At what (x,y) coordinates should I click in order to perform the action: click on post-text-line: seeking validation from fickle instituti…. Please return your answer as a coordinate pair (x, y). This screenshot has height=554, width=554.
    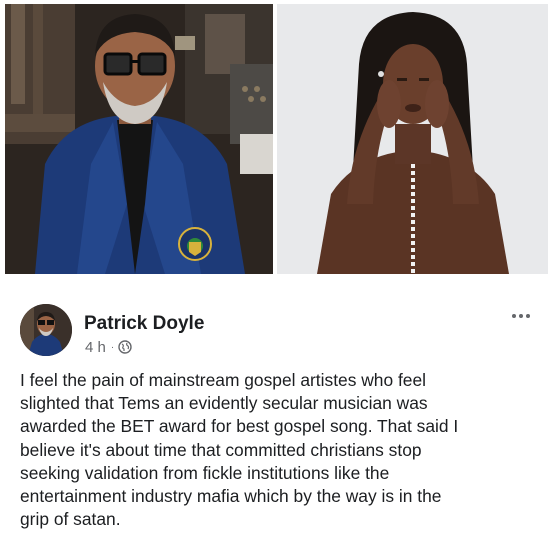
    Looking at the image, I should click on (205, 472).